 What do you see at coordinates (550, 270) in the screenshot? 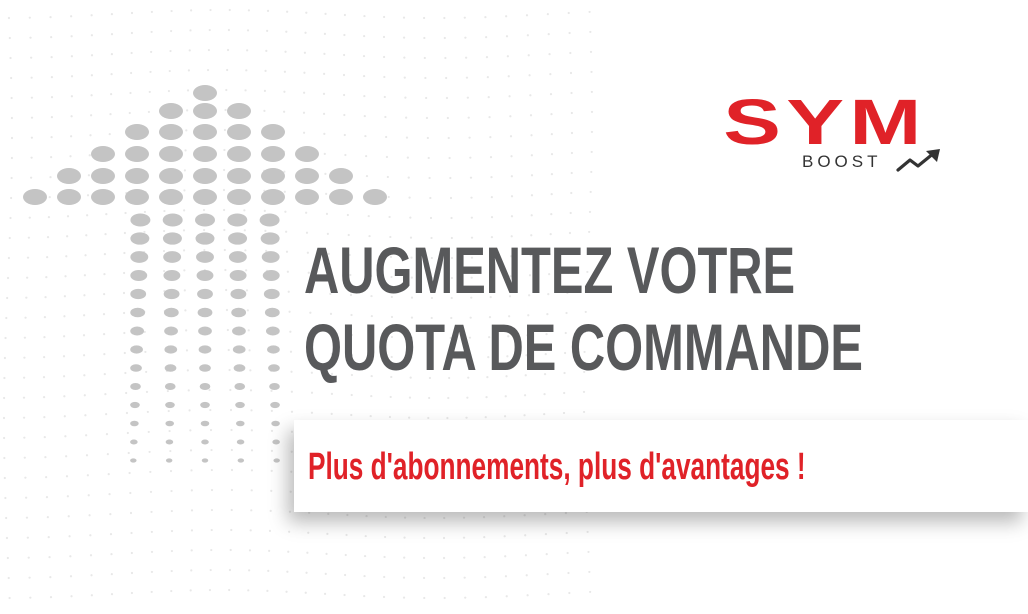
I see `headline-line-1: AUGMENTEZ VOTRE` at bounding box center [550, 270].